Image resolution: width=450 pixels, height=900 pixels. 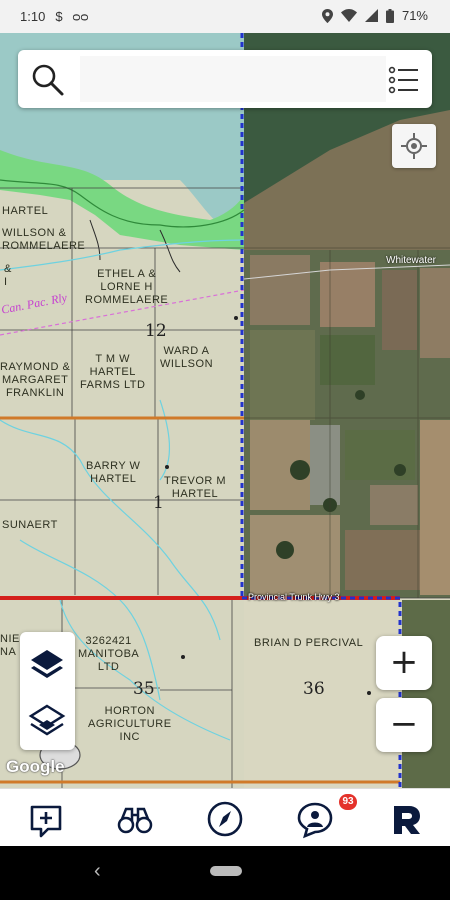 I want to click on zoom-in-button: +, so click(x=404, y=663).